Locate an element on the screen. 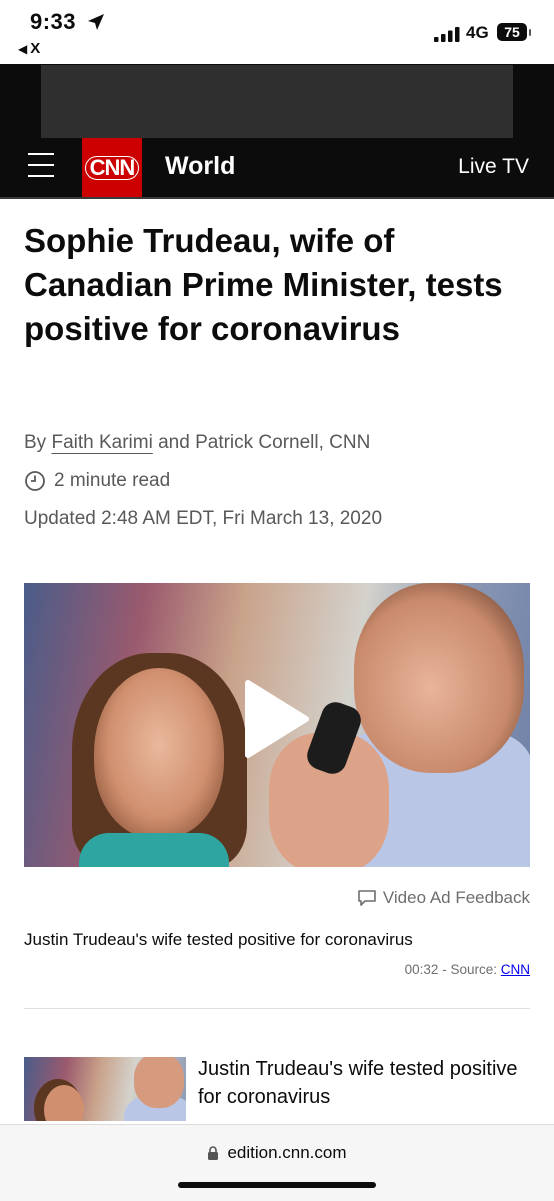 The width and height of the screenshot is (554, 1201). battery-icon: 75 is located at coordinates (514, 32).